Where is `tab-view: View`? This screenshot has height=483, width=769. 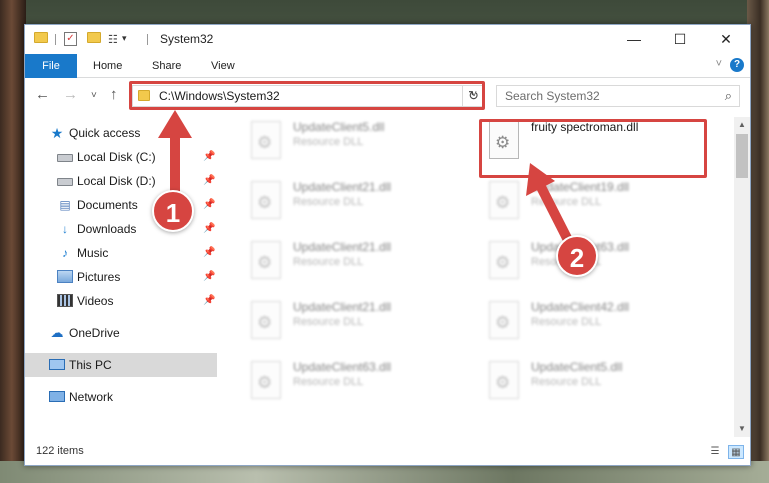
tab-view: View is located at coordinates (223, 66).